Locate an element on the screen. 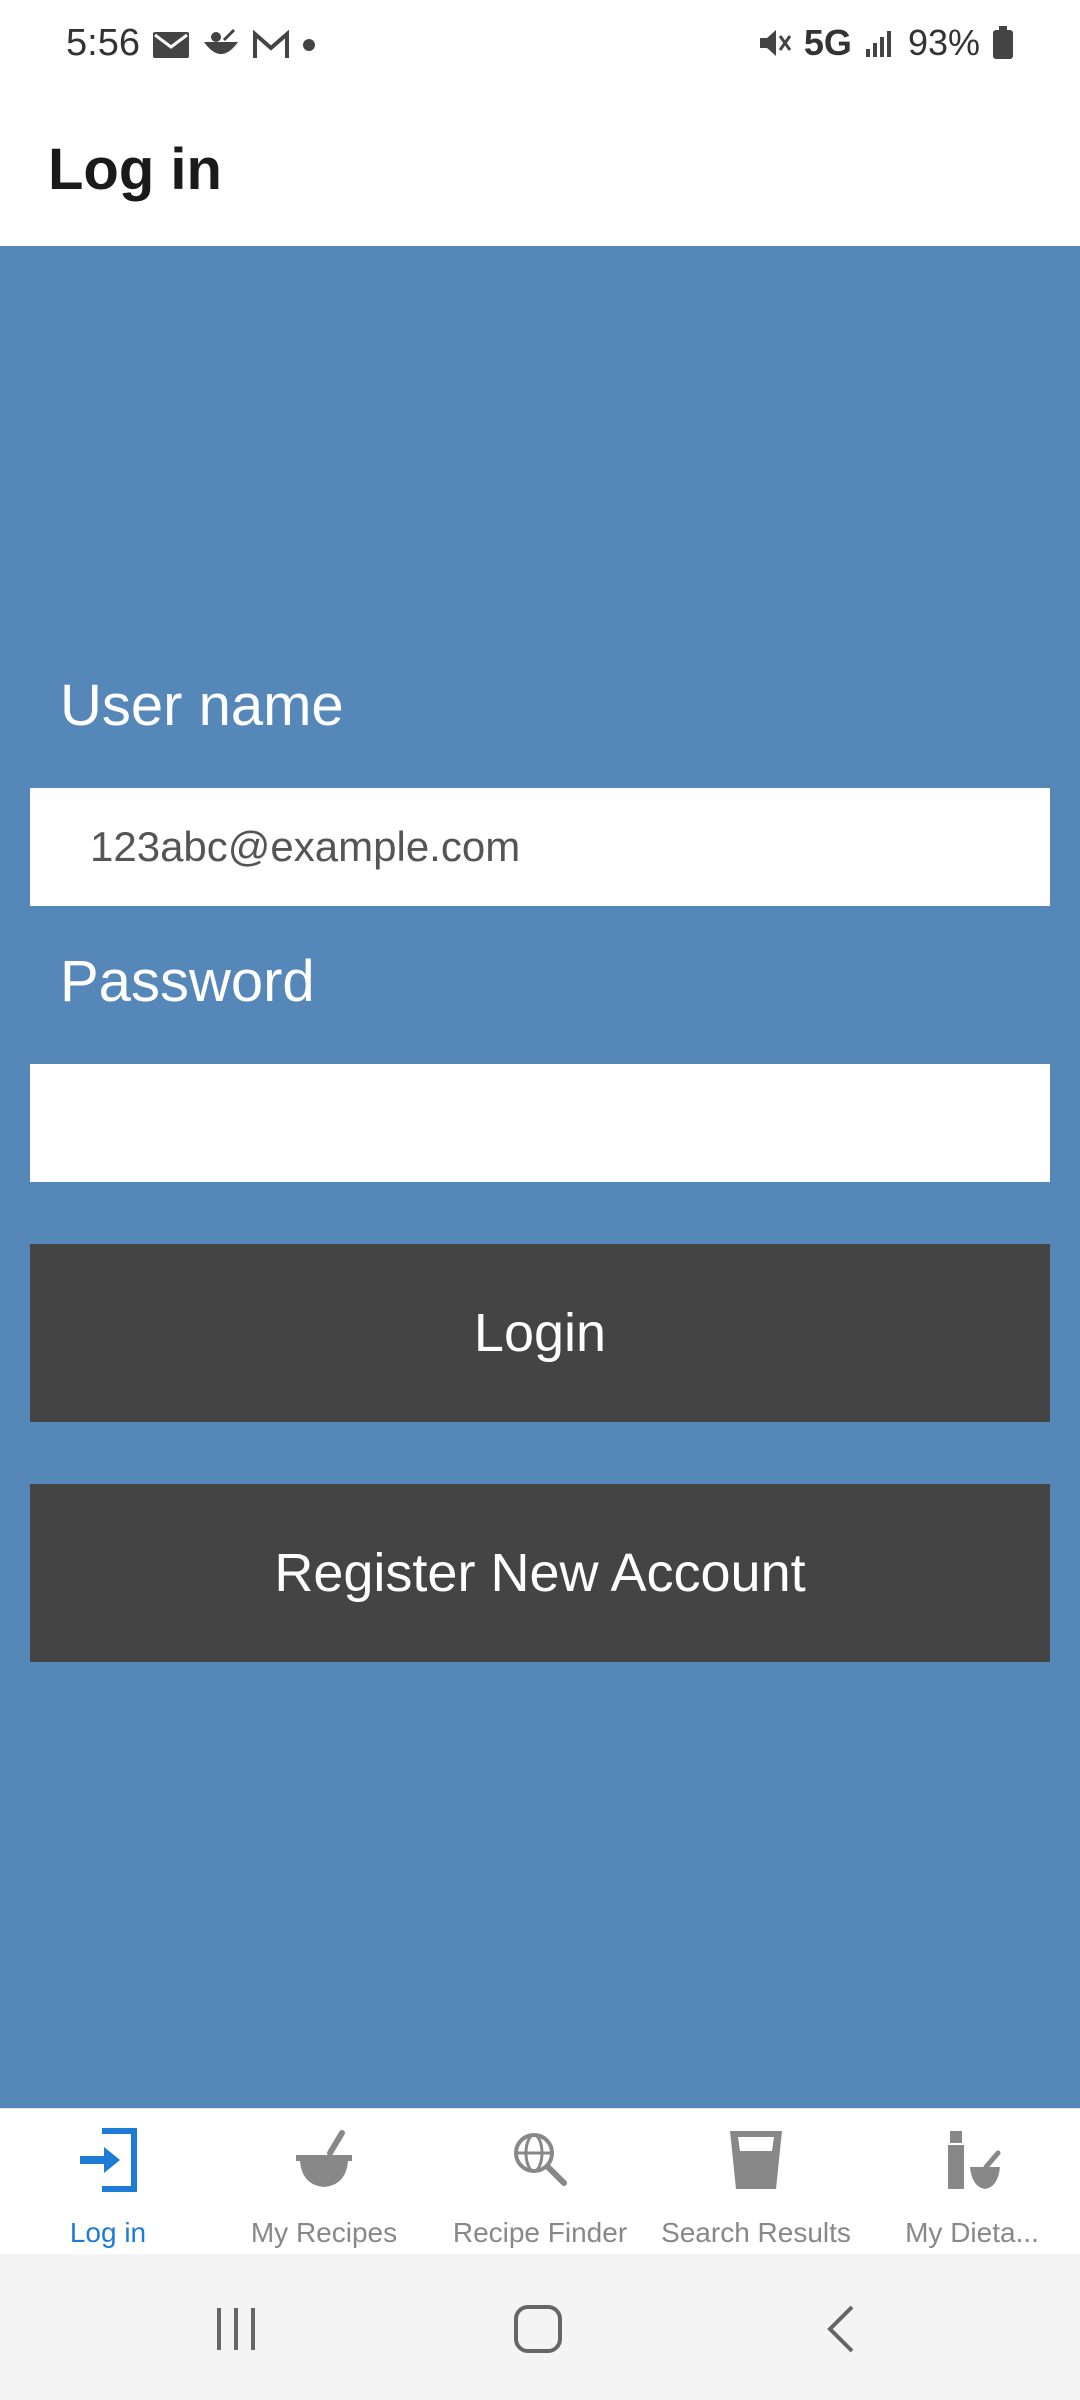 The image size is (1080, 2400). glass-icon is located at coordinates (756, 2160).